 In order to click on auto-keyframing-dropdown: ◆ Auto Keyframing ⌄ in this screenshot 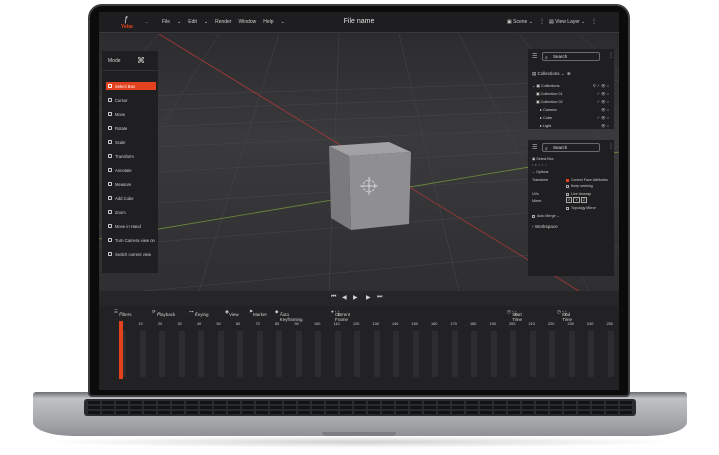, I will do `click(279, 312)`.